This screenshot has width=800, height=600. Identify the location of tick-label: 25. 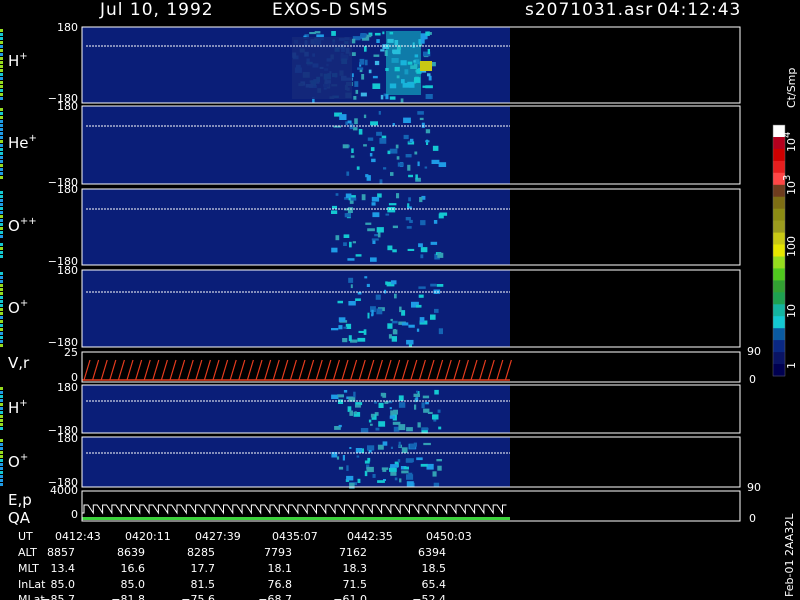
(71, 352).